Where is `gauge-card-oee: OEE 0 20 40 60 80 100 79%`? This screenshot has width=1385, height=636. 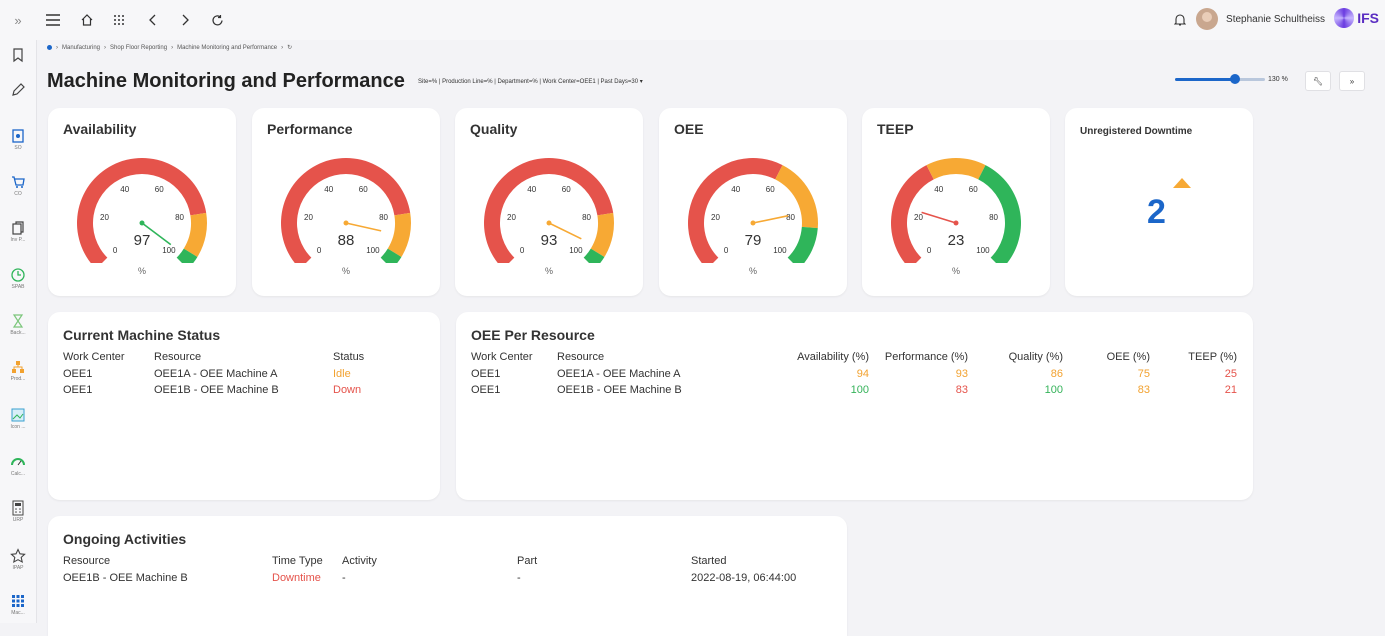 gauge-card-oee: OEE 0 20 40 60 80 100 79% is located at coordinates (753, 202).